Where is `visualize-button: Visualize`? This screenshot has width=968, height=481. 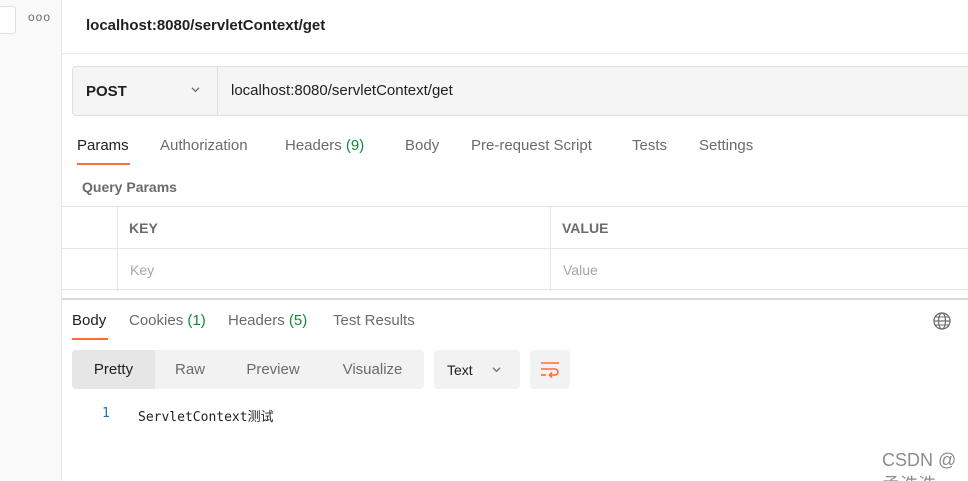
visualize-button: Visualize is located at coordinates (372, 369).